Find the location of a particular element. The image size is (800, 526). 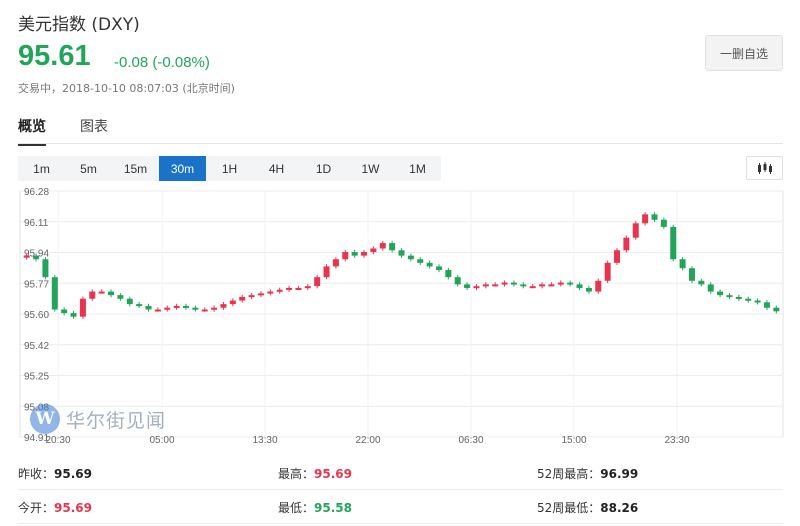

period-5m: 5m is located at coordinates (88, 168).